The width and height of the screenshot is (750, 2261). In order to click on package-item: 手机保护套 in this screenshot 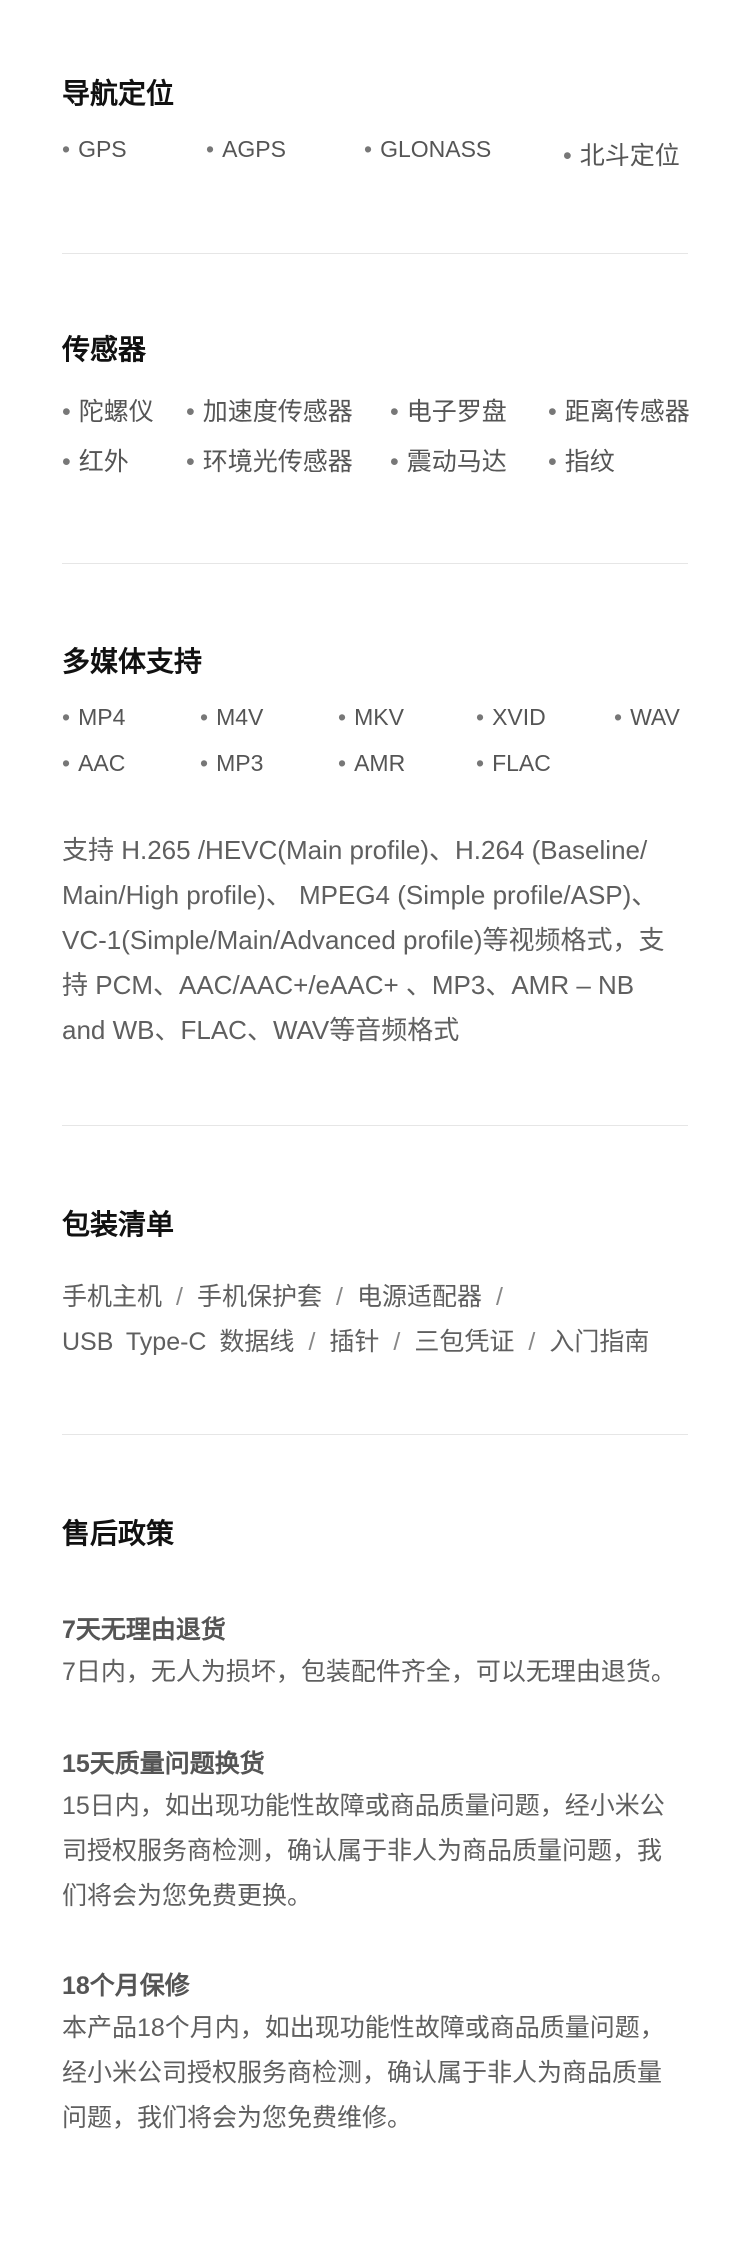, I will do `click(259, 1297)`.